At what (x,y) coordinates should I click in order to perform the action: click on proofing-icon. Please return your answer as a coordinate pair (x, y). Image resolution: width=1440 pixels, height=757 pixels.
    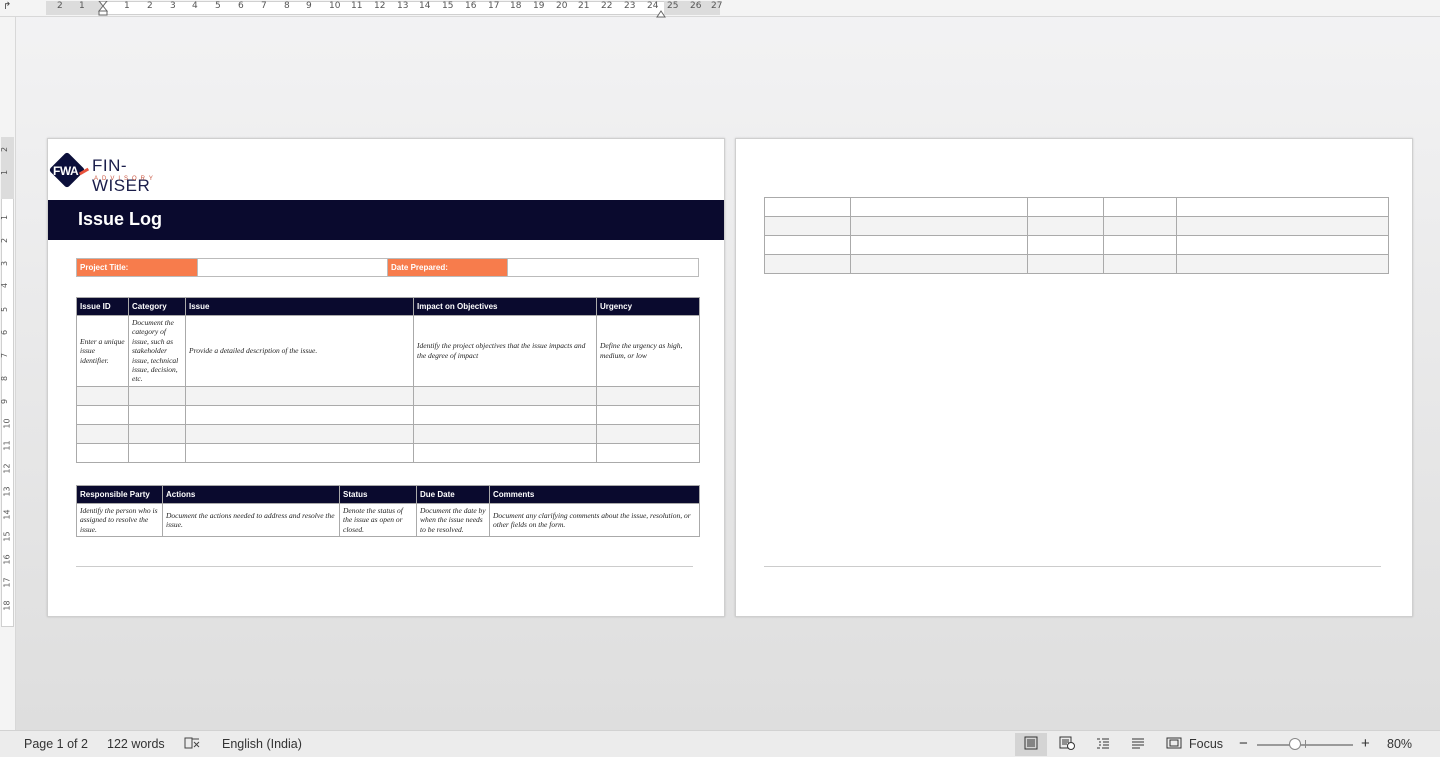
    Looking at the image, I should click on (192, 743).